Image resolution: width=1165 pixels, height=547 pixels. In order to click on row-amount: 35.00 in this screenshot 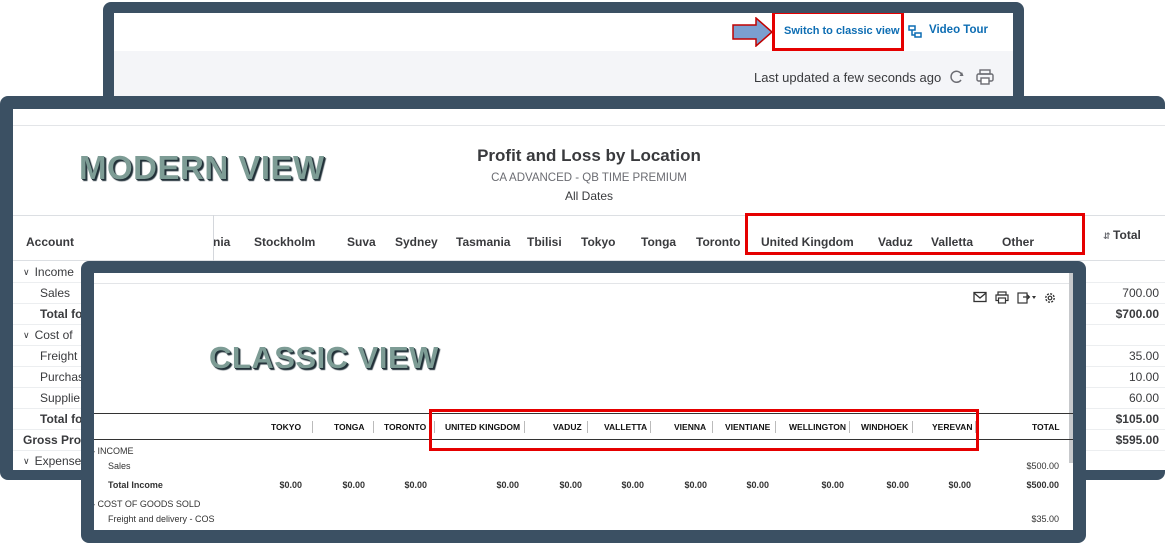, I will do `click(1143, 356)`.